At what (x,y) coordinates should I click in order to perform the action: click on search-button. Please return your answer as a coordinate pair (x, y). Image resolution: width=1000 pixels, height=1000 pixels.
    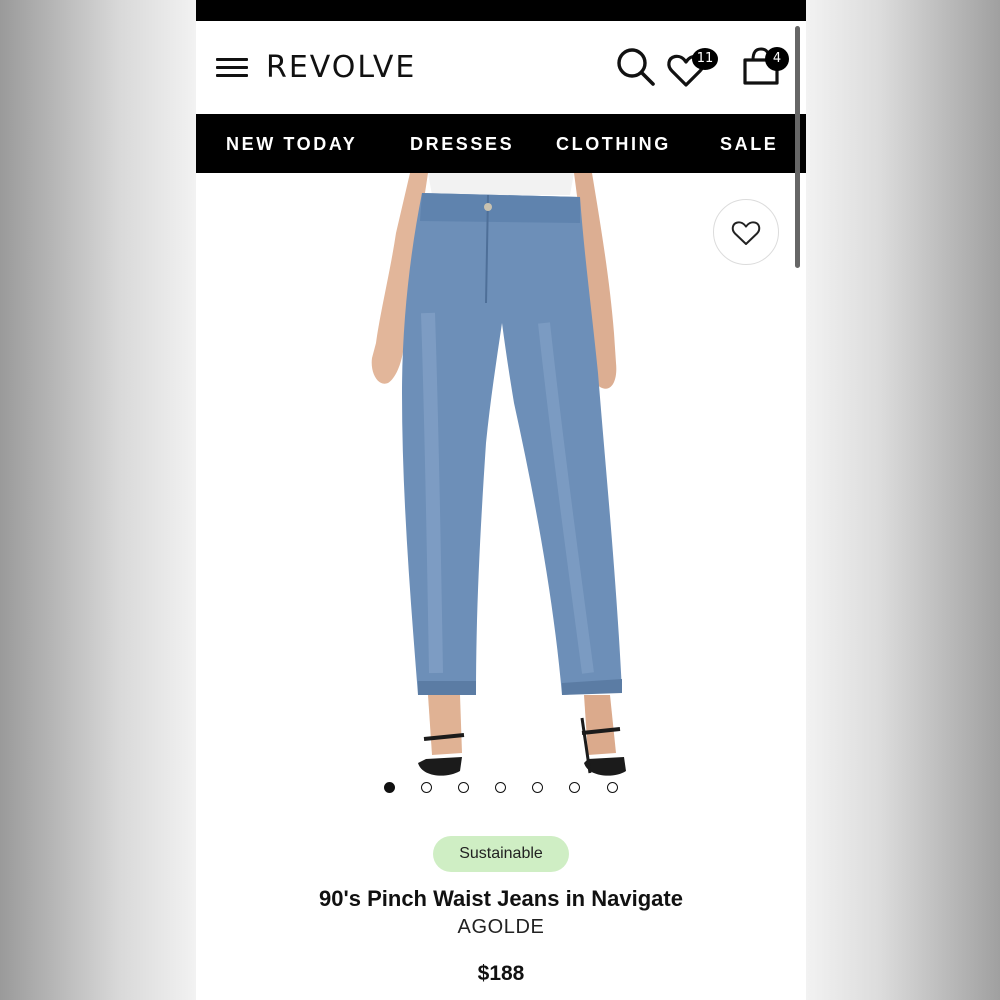
    Looking at the image, I should click on (636, 67).